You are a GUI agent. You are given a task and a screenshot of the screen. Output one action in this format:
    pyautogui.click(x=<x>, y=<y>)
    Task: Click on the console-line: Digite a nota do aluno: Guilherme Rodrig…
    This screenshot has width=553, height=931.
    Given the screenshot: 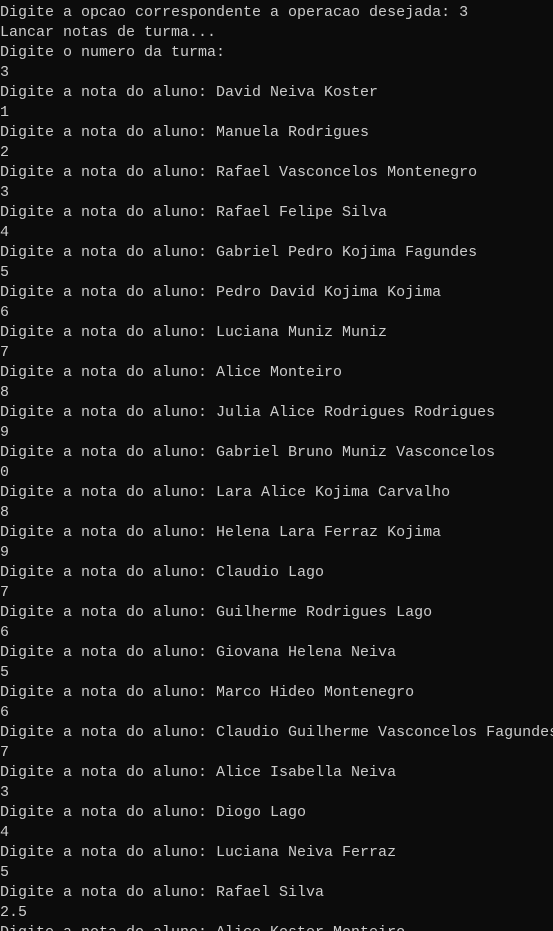 What is the action you would take?
    pyautogui.click(x=216, y=612)
    